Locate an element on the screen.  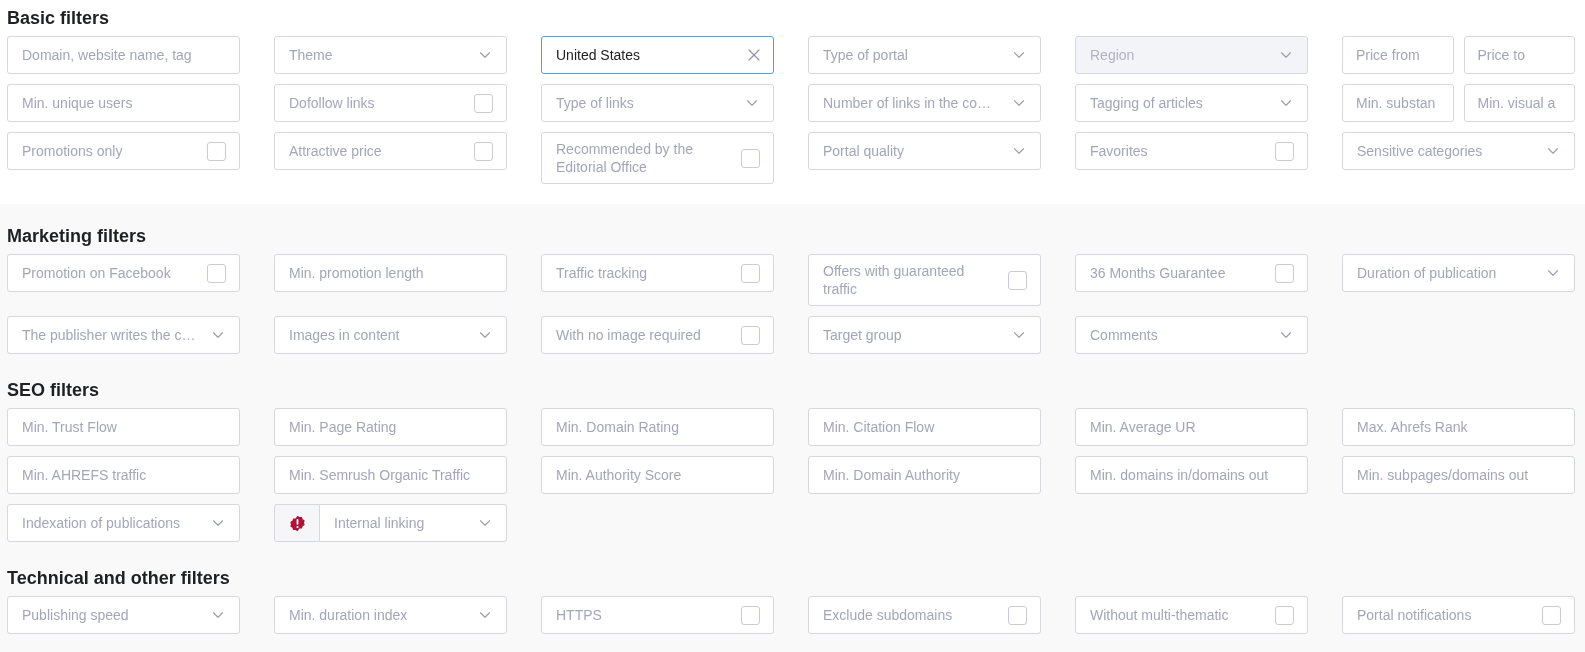
checkbox-field: 36 Months Guarantee is located at coordinates (1191, 273).